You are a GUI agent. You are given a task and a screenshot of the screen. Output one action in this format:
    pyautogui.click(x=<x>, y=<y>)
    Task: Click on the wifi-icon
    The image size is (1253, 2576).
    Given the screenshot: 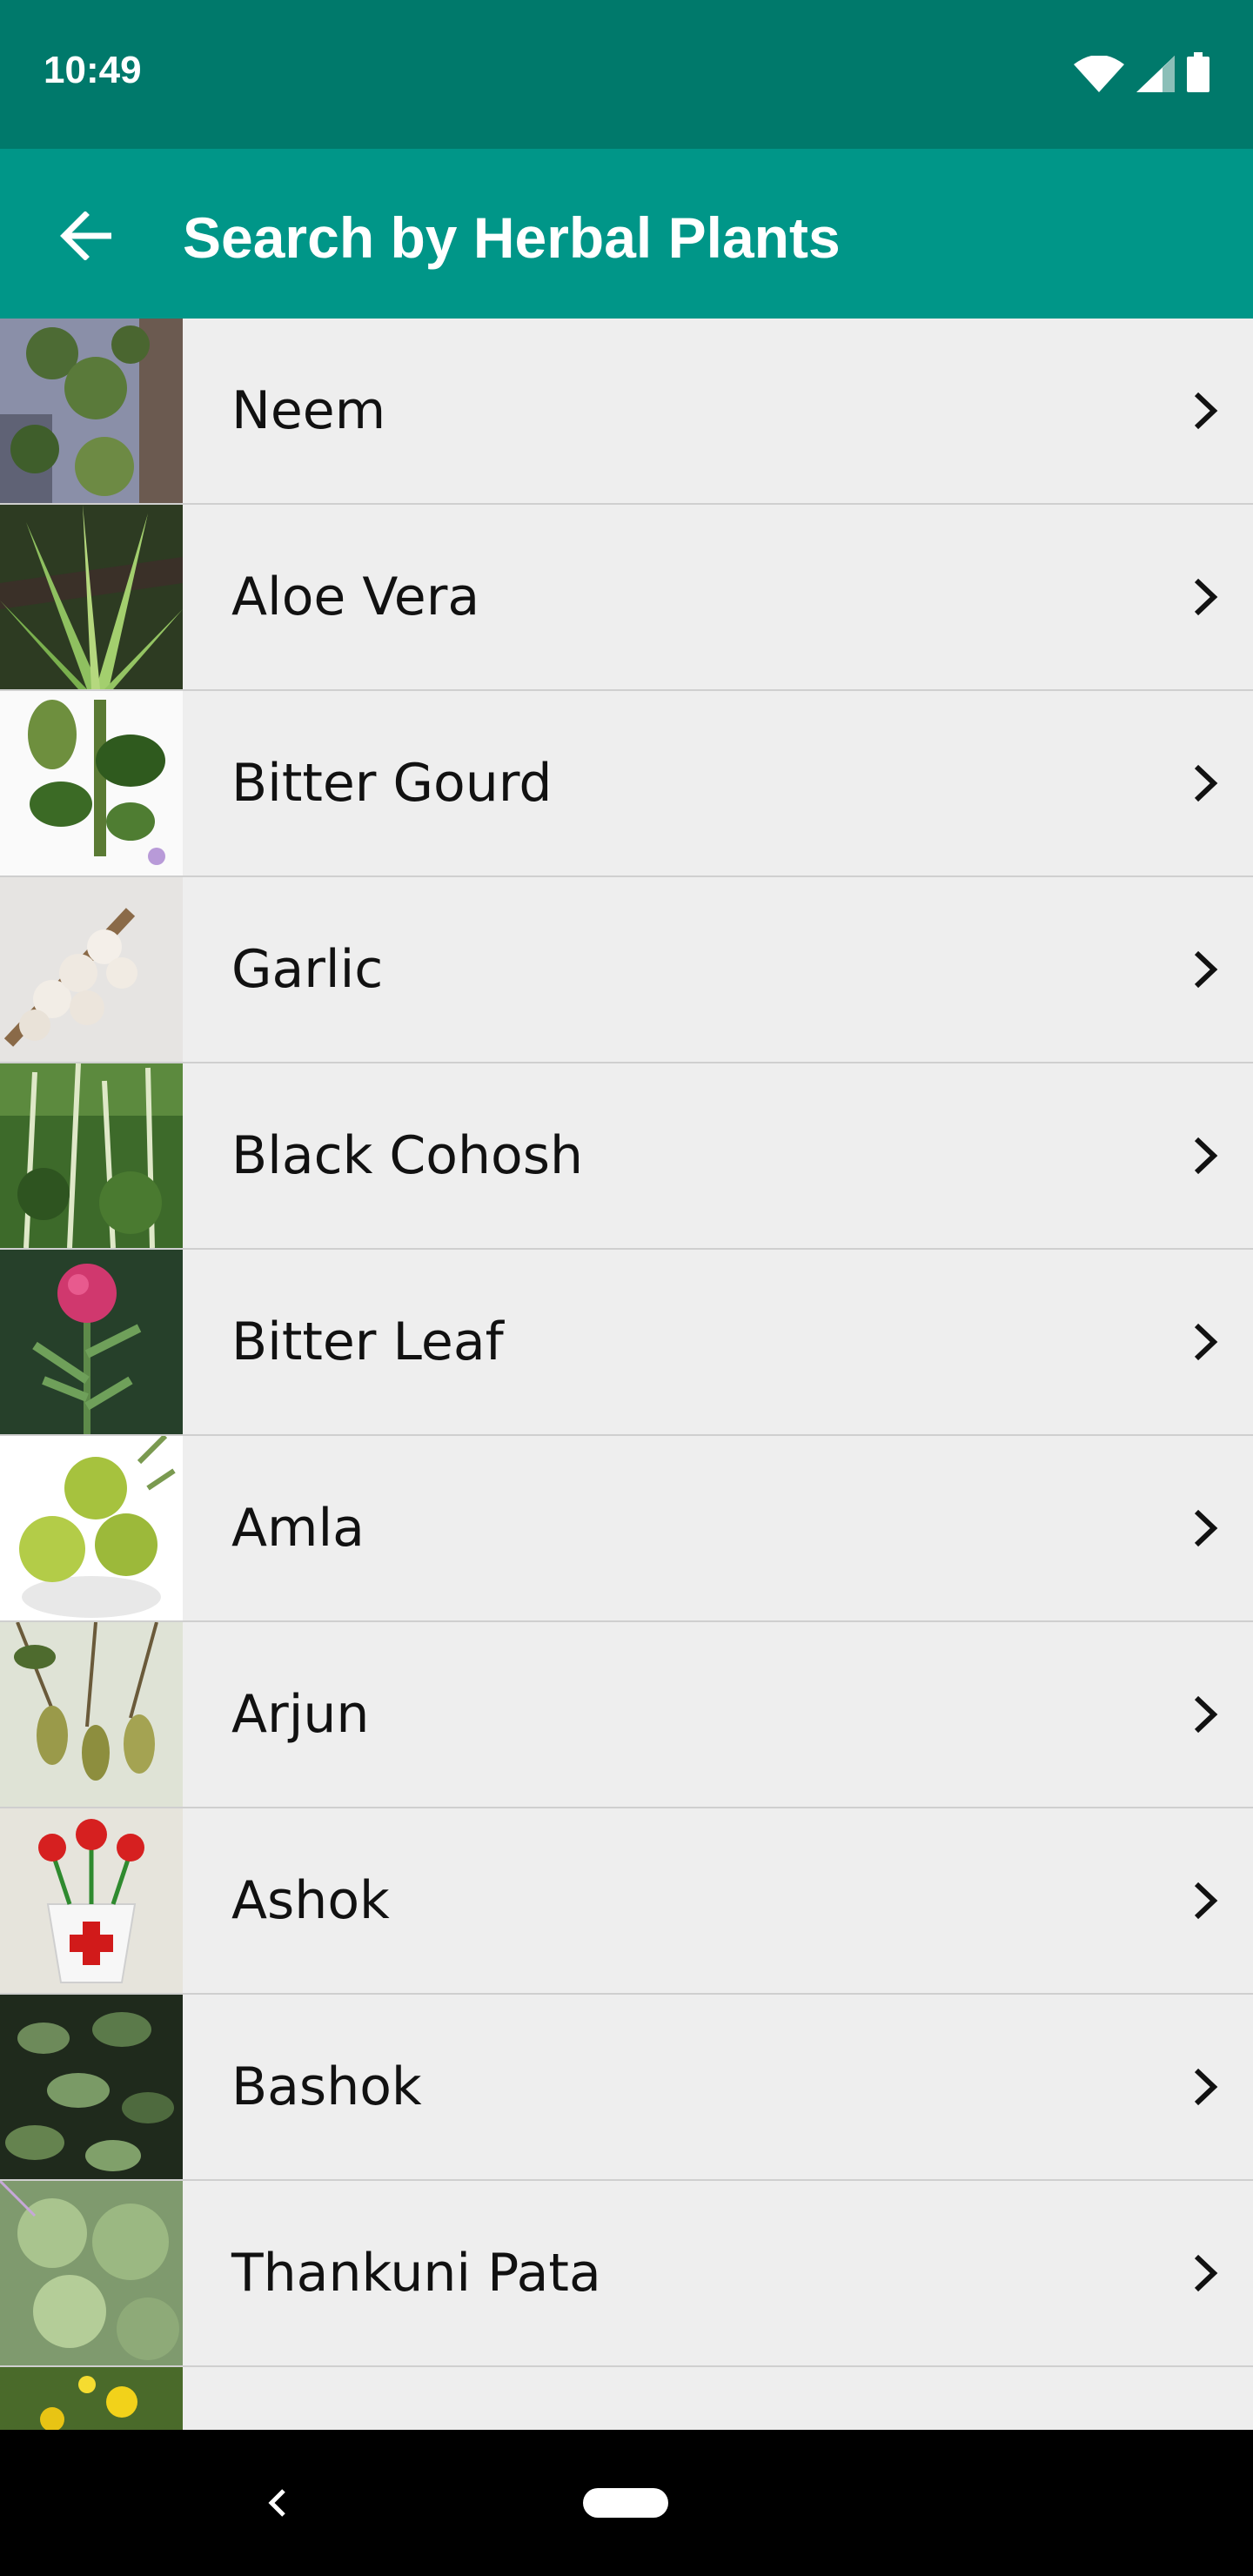 What is the action you would take?
    pyautogui.click(x=1099, y=75)
    